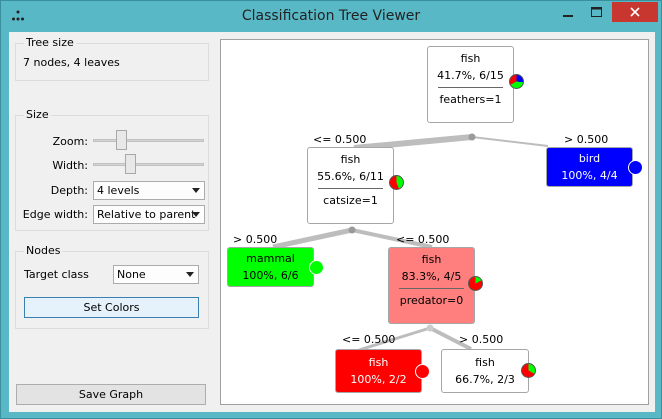  What do you see at coordinates (340, 139) in the screenshot?
I see `edge-label-root-left: <= 0.500` at bounding box center [340, 139].